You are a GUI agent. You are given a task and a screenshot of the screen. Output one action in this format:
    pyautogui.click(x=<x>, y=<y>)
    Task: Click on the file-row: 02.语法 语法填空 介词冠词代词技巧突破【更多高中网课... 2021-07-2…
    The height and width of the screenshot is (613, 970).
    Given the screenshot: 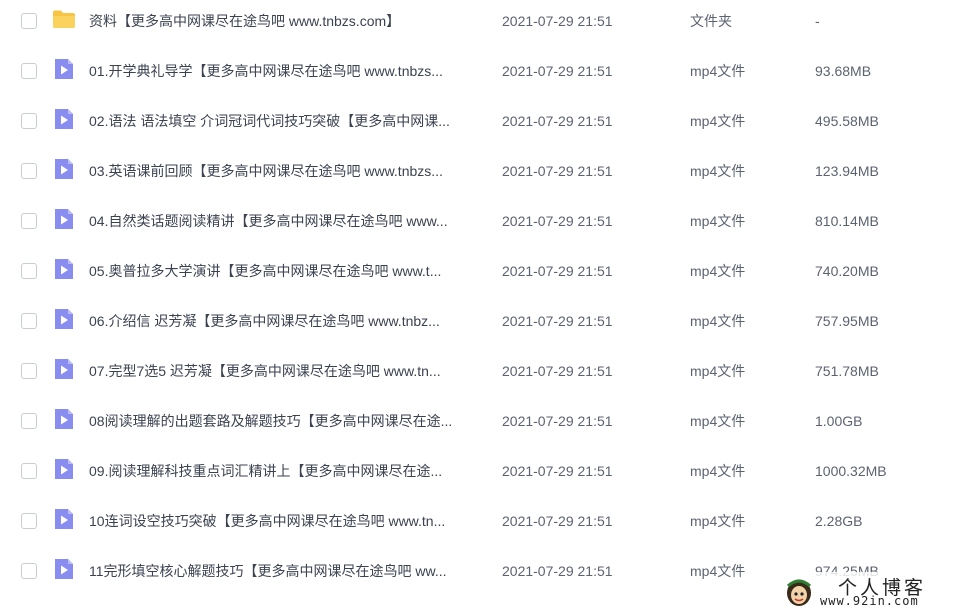 What is the action you would take?
    pyautogui.click(x=485, y=127)
    